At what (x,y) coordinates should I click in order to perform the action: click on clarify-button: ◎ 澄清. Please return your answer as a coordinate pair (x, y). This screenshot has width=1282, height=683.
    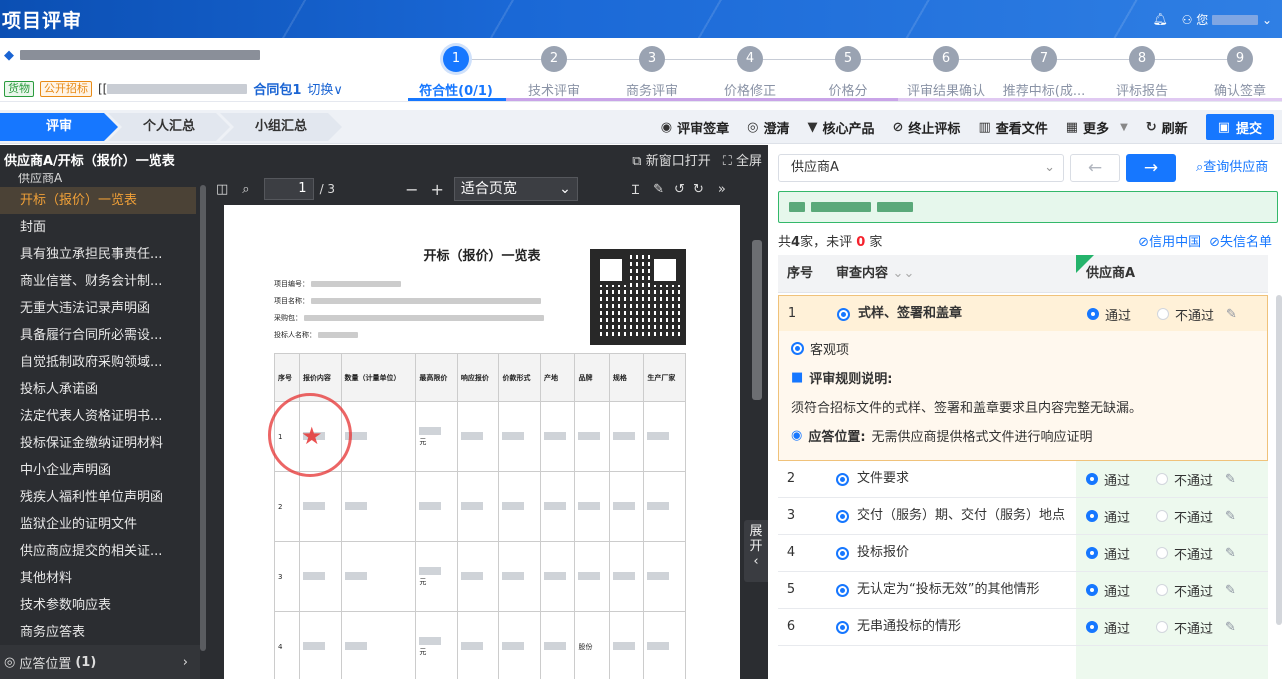
    Looking at the image, I should click on (768, 127).